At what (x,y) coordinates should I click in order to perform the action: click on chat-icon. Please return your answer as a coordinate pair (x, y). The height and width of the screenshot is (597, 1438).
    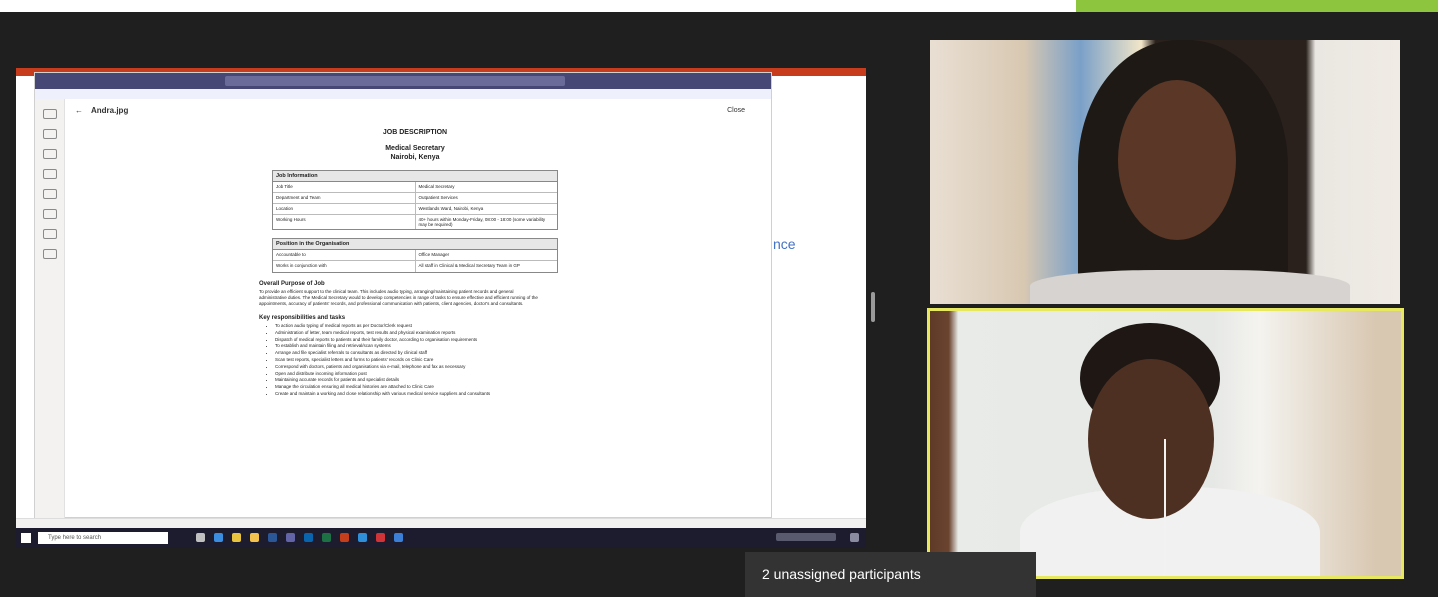
    Looking at the image, I should click on (49, 134).